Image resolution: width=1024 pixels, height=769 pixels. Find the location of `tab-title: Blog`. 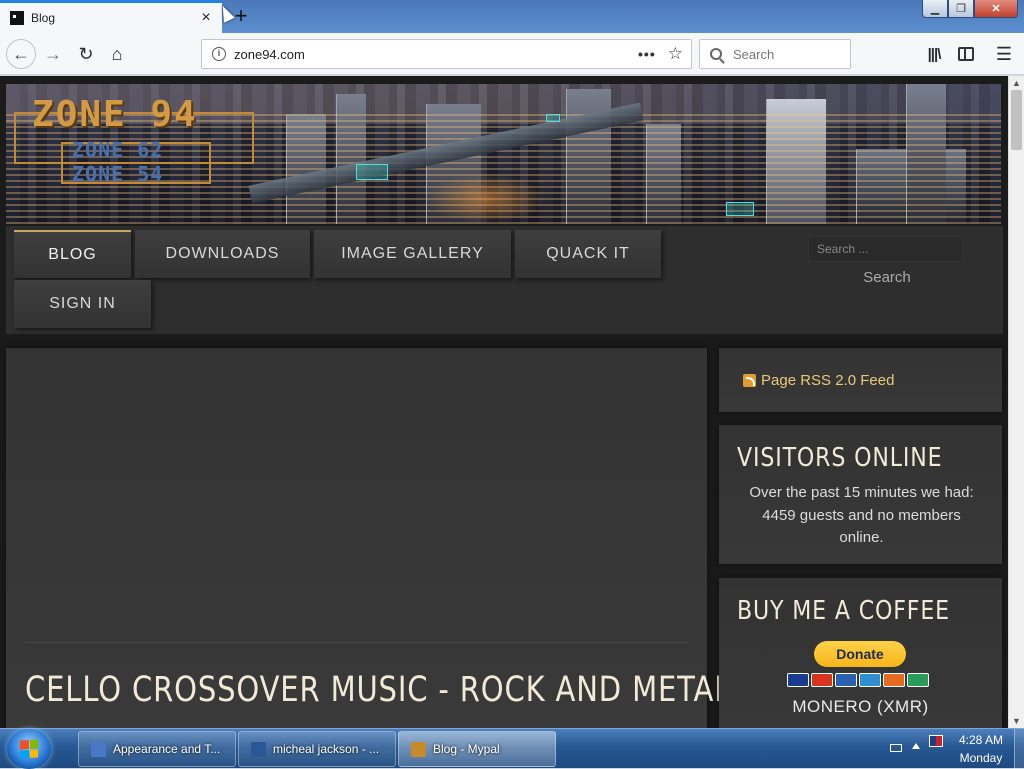

tab-title: Blog is located at coordinates (43, 18).